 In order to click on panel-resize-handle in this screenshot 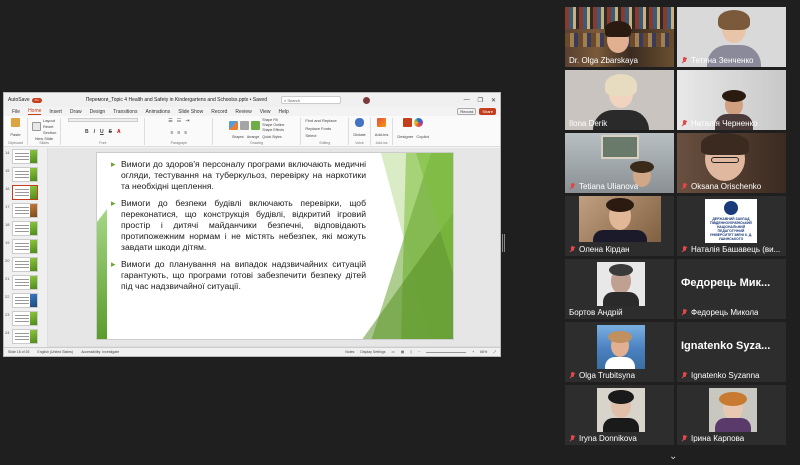, I will do `click(503, 243)`.